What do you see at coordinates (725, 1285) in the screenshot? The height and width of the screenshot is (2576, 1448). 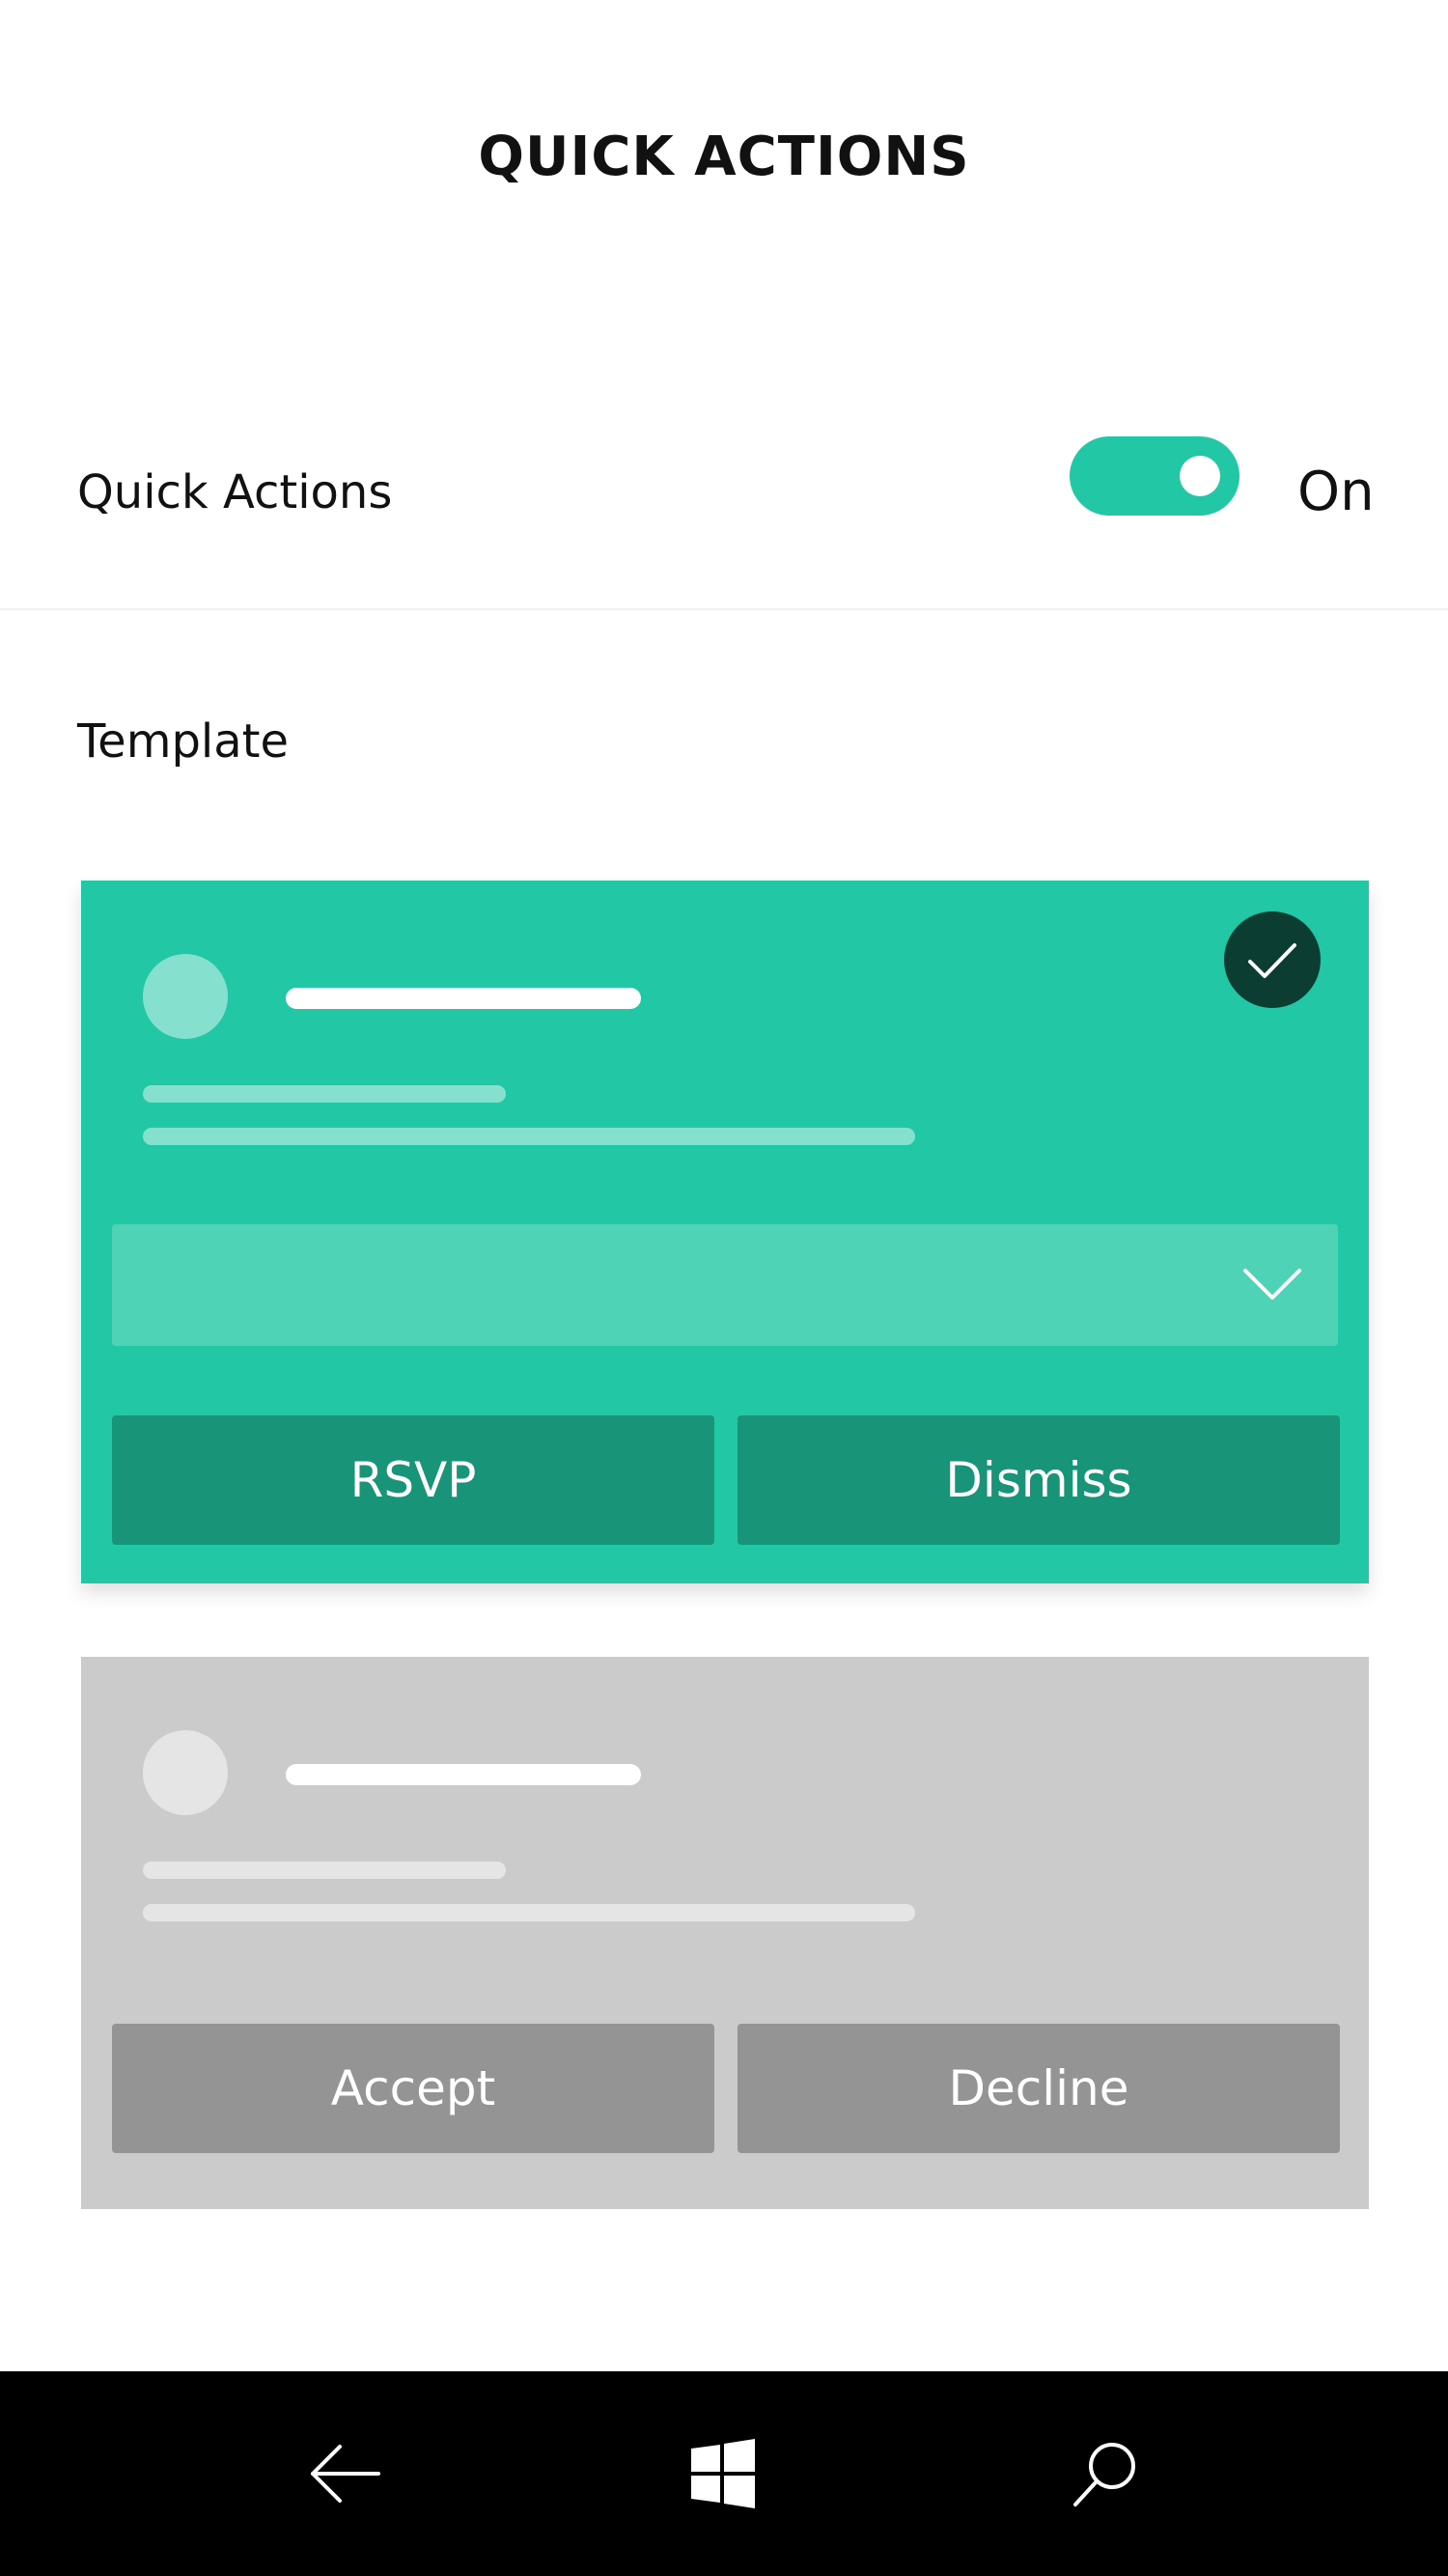 I see `template-dropdown` at bounding box center [725, 1285].